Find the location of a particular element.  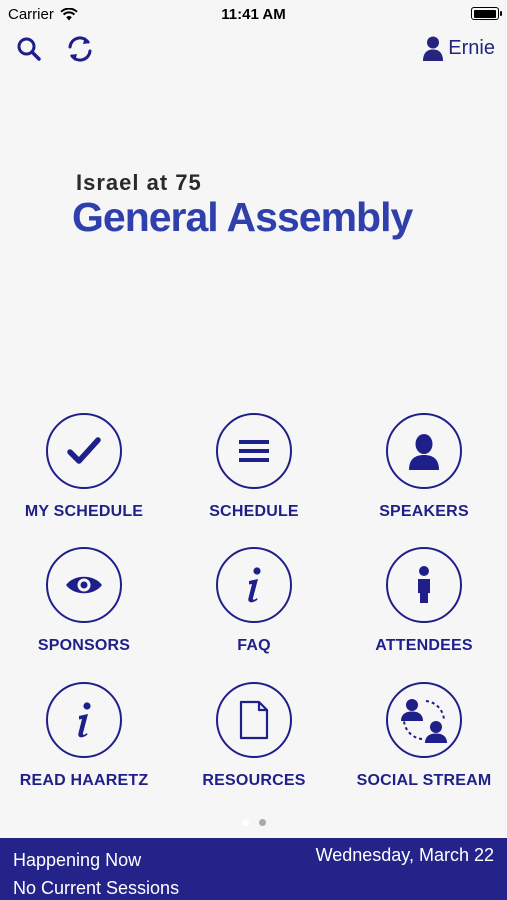

refresh-icon is located at coordinates (80, 49).